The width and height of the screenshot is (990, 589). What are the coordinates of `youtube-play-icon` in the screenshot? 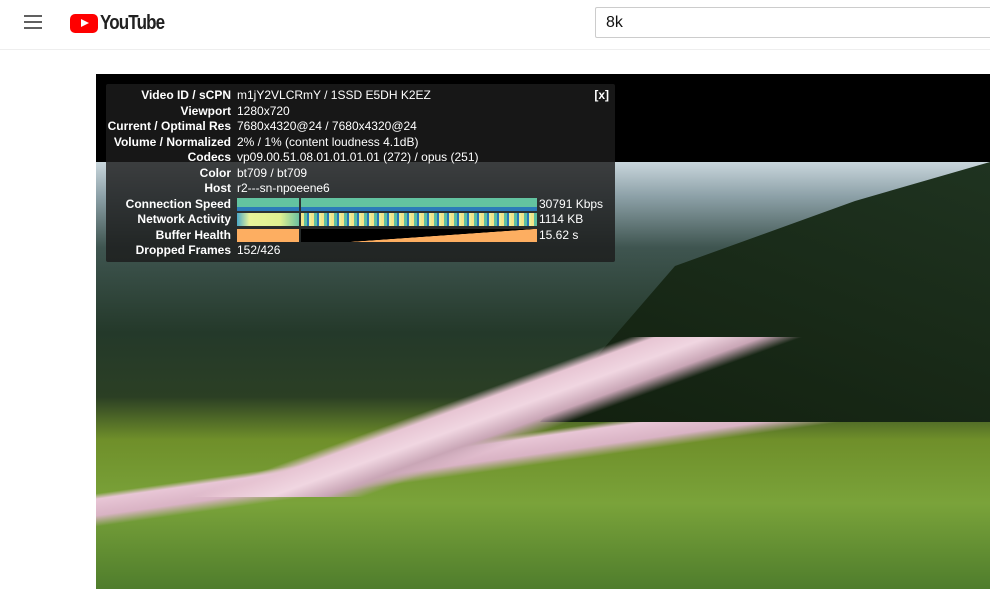 It's located at (84, 23).